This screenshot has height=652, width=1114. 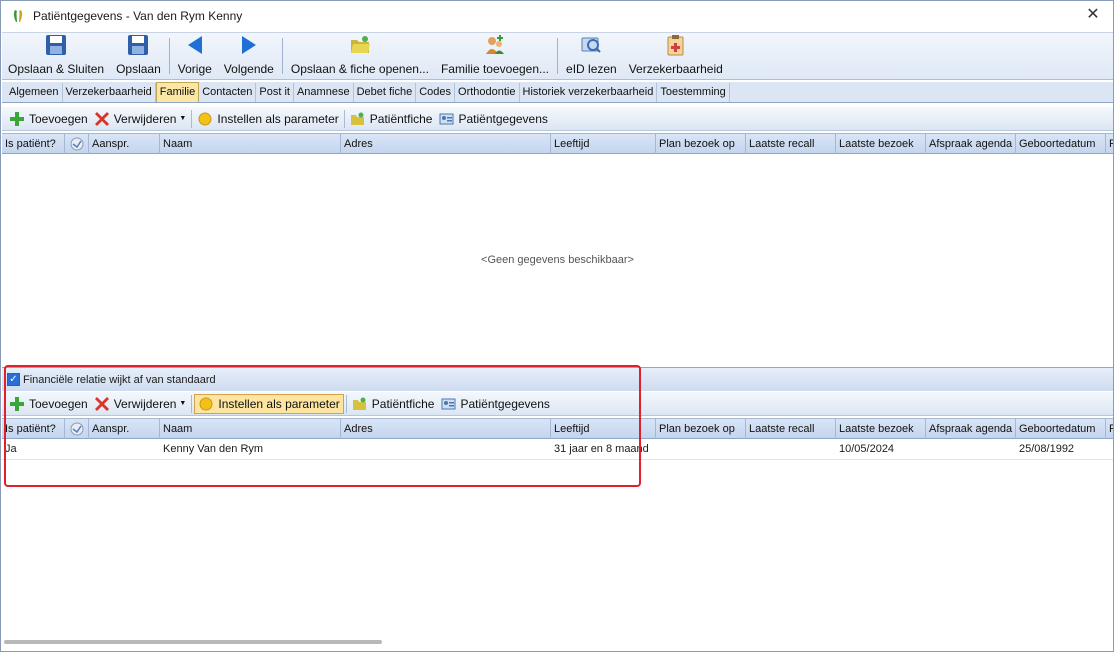 What do you see at coordinates (183, 403) in the screenshot?
I see `chevron-down-icon: ▼` at bounding box center [183, 403].